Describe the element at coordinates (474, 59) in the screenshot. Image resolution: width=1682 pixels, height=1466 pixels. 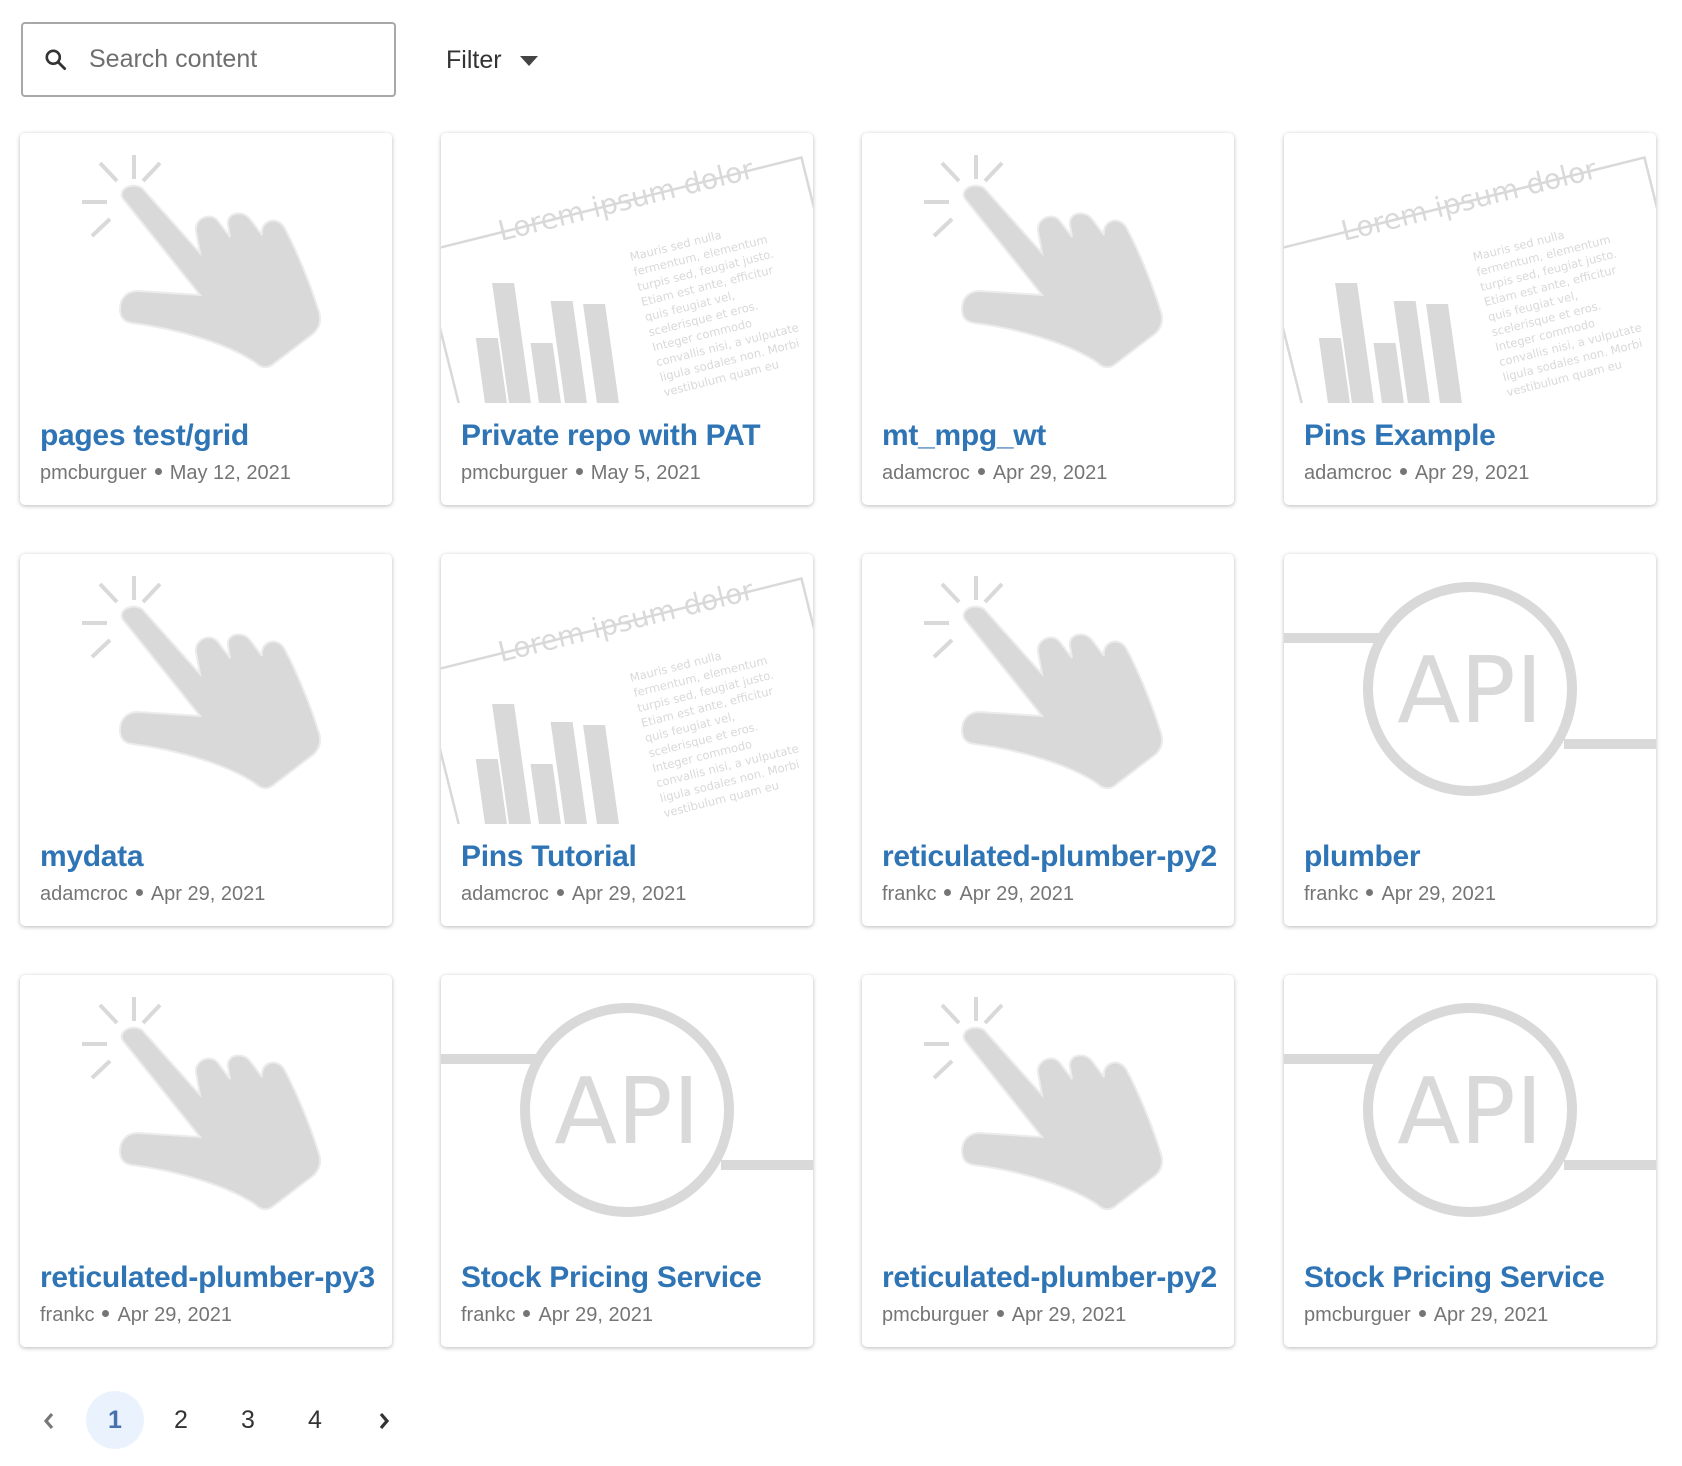
I see `filter-label: Filter` at that location.